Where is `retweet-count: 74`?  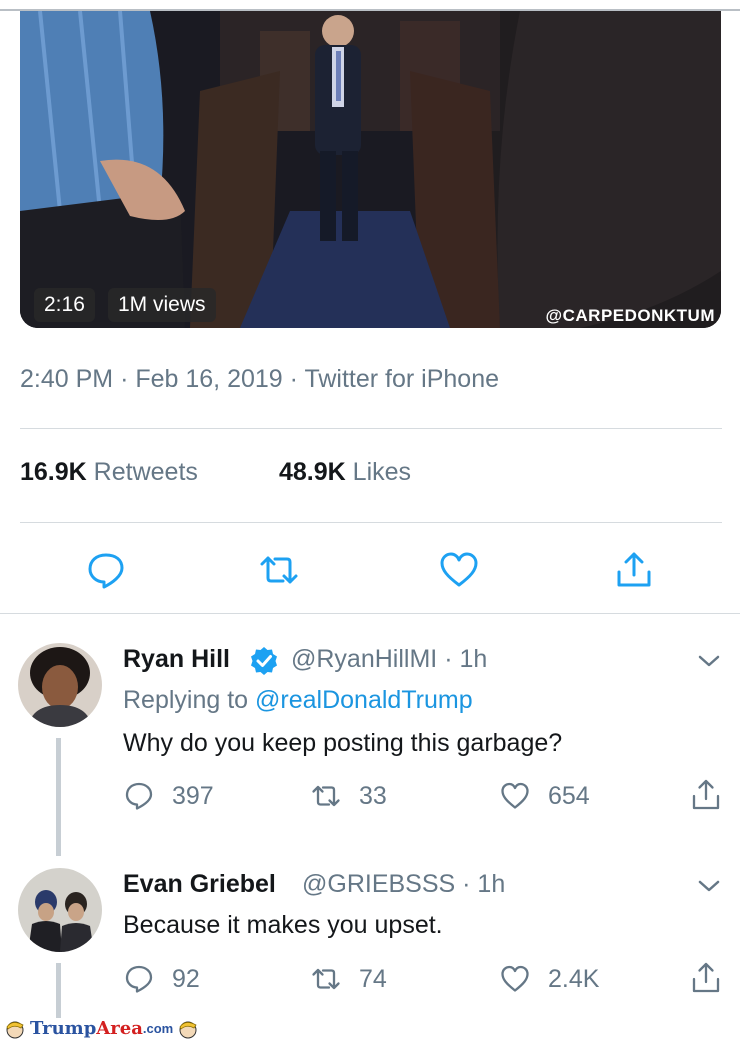 retweet-count: 74 is located at coordinates (373, 978).